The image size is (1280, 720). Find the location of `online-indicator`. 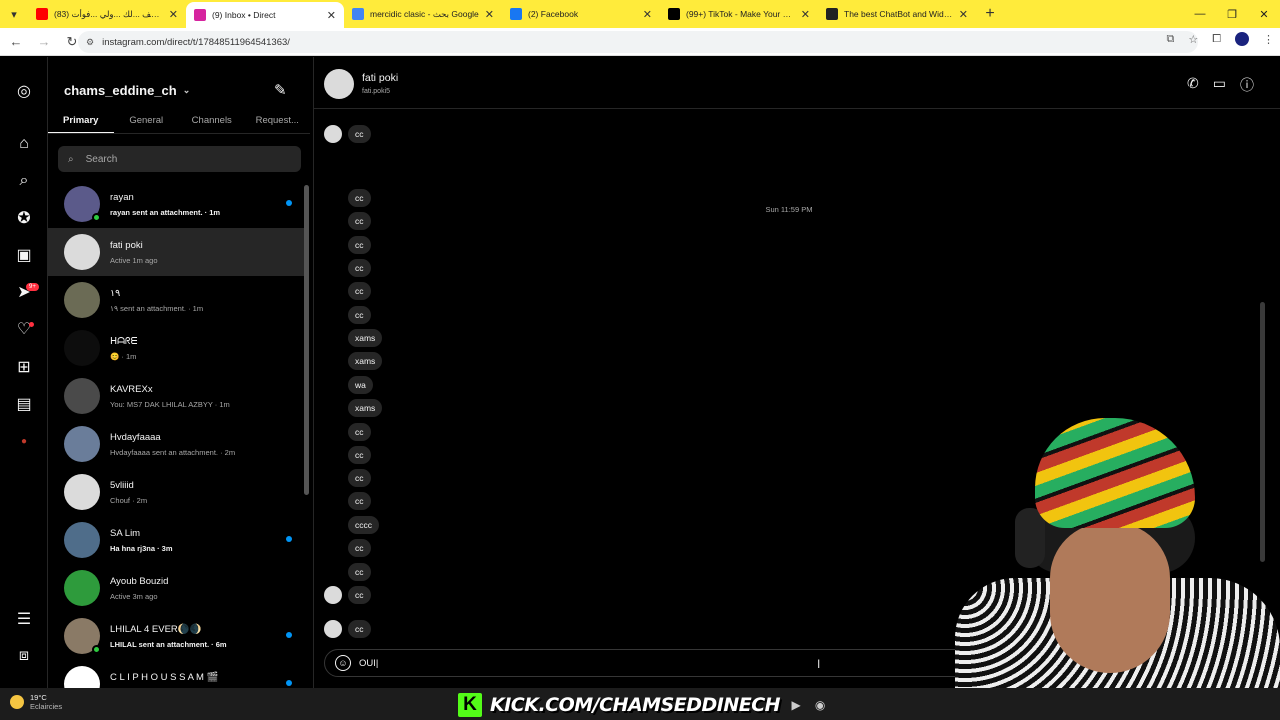

online-indicator is located at coordinates (96, 649).